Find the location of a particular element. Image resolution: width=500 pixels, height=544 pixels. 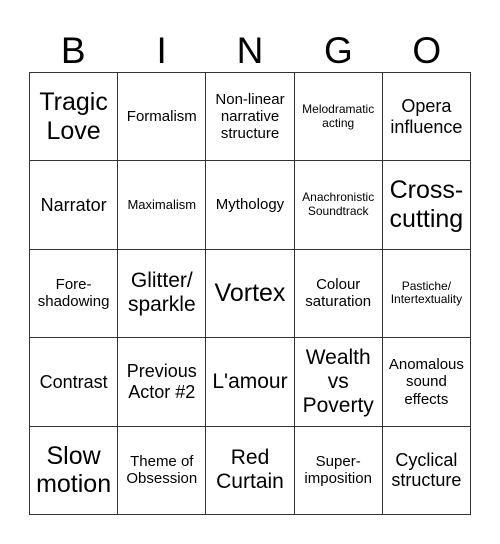

header-letter-n: N is located at coordinates (250, 50).